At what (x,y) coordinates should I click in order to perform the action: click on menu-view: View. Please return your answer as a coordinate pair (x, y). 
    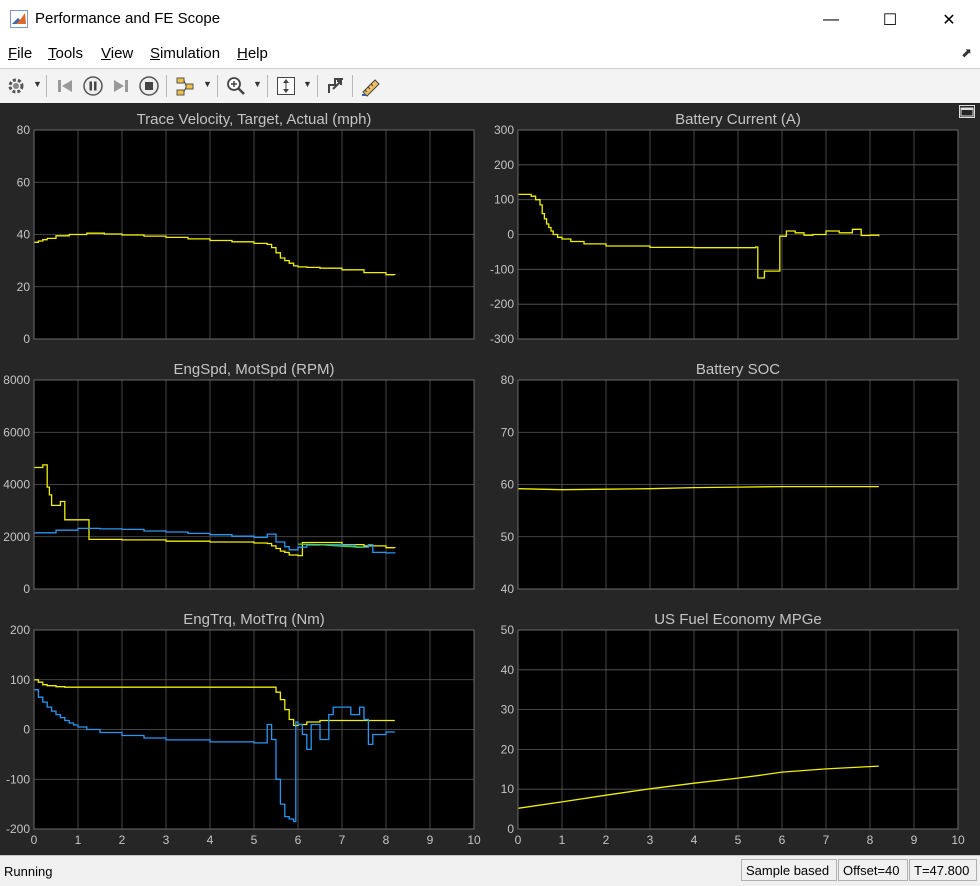
    Looking at the image, I should click on (117, 53).